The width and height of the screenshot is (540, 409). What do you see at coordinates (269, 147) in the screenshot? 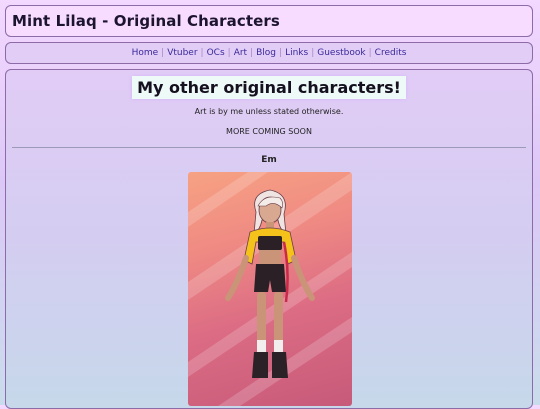
I see `divider` at bounding box center [269, 147].